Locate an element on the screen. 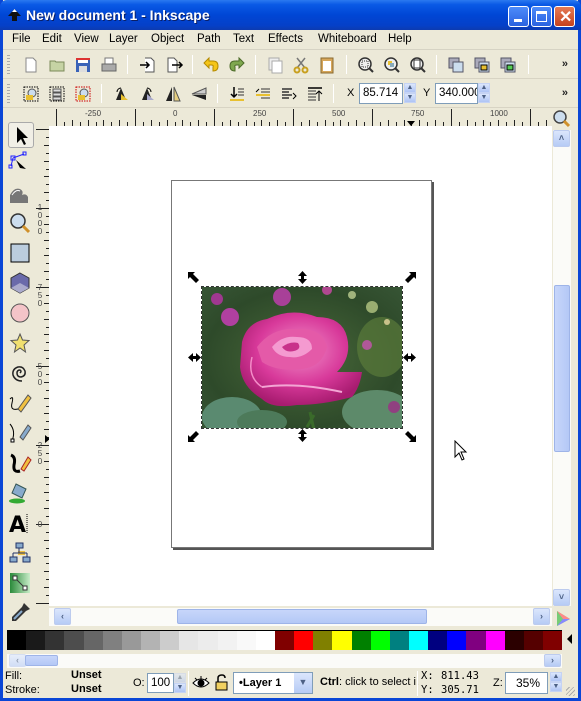 The width and height of the screenshot is (581, 701). tweak-tool is located at coordinates (21, 194).